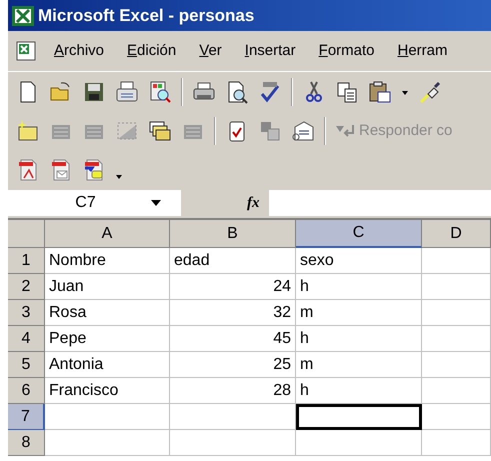 The width and height of the screenshot is (491, 461). Describe the element at coordinates (430, 92) in the screenshot. I see `paintbrush-icon` at that location.